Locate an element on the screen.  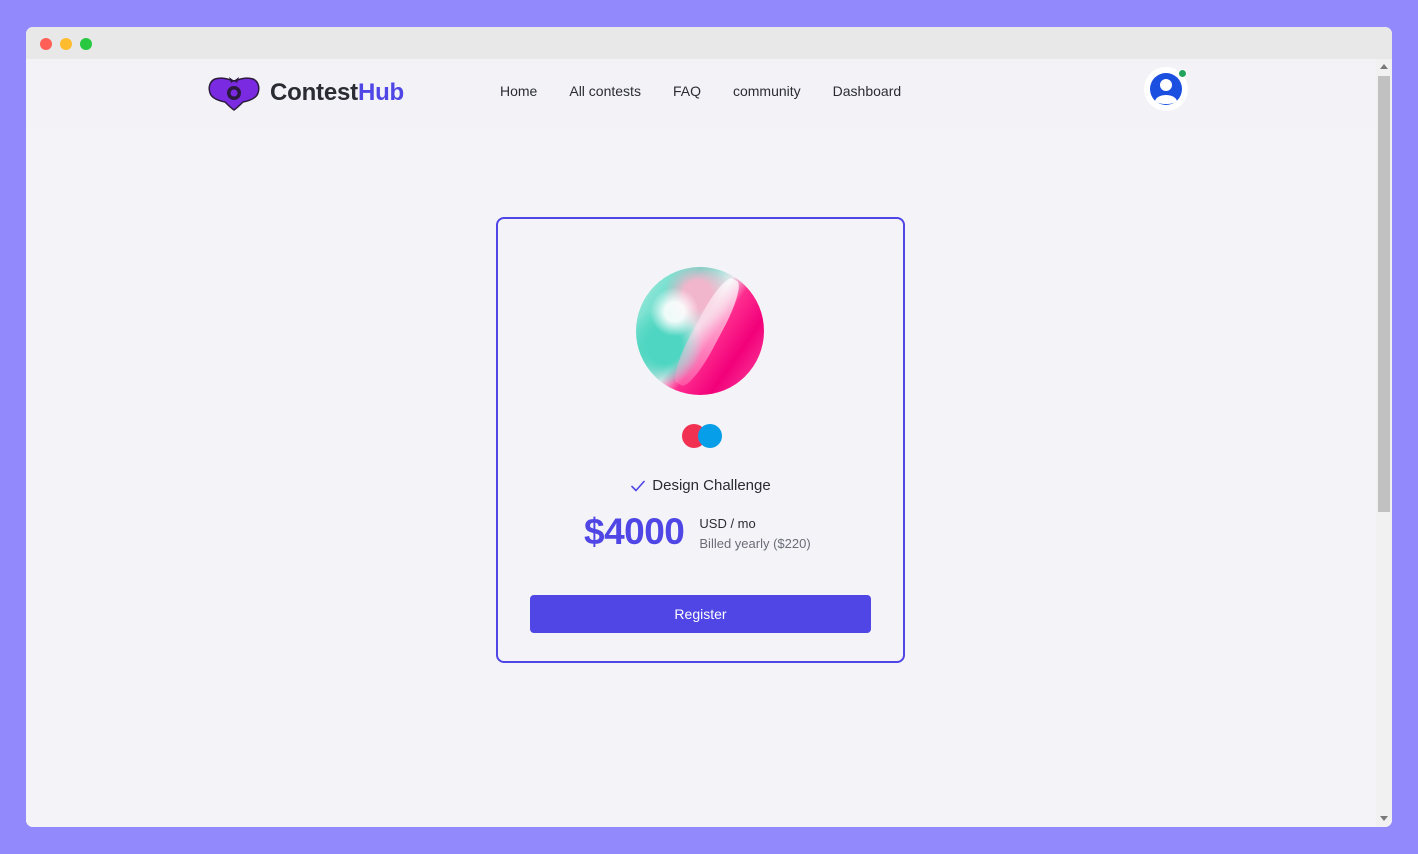
maximize-window-button is located at coordinates (86, 44).